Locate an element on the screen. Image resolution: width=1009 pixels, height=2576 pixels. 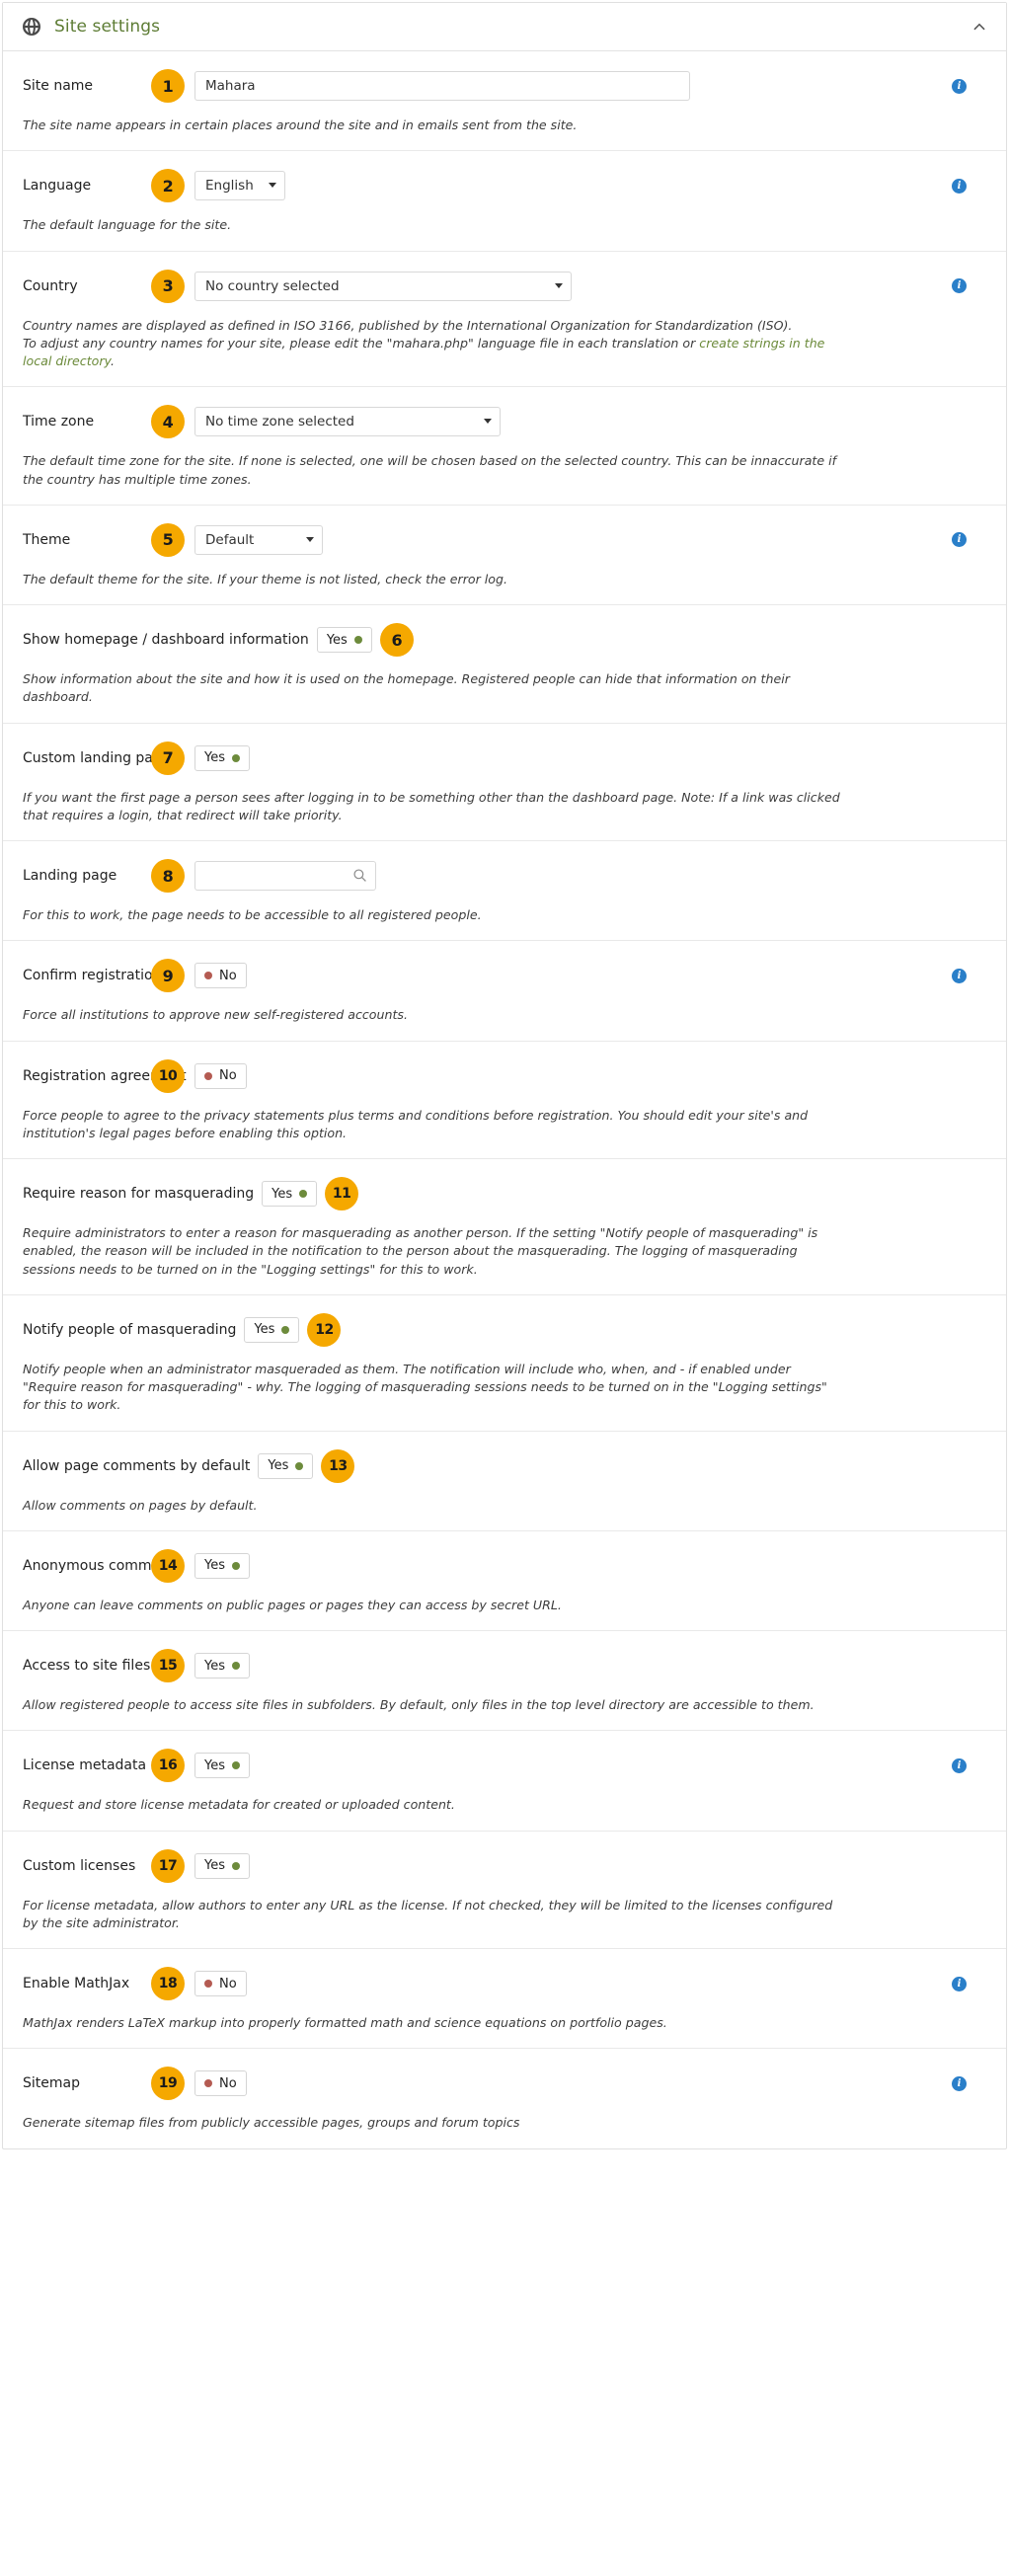
row-main: Confirm registration 9 No i is located at coordinates (504, 976).